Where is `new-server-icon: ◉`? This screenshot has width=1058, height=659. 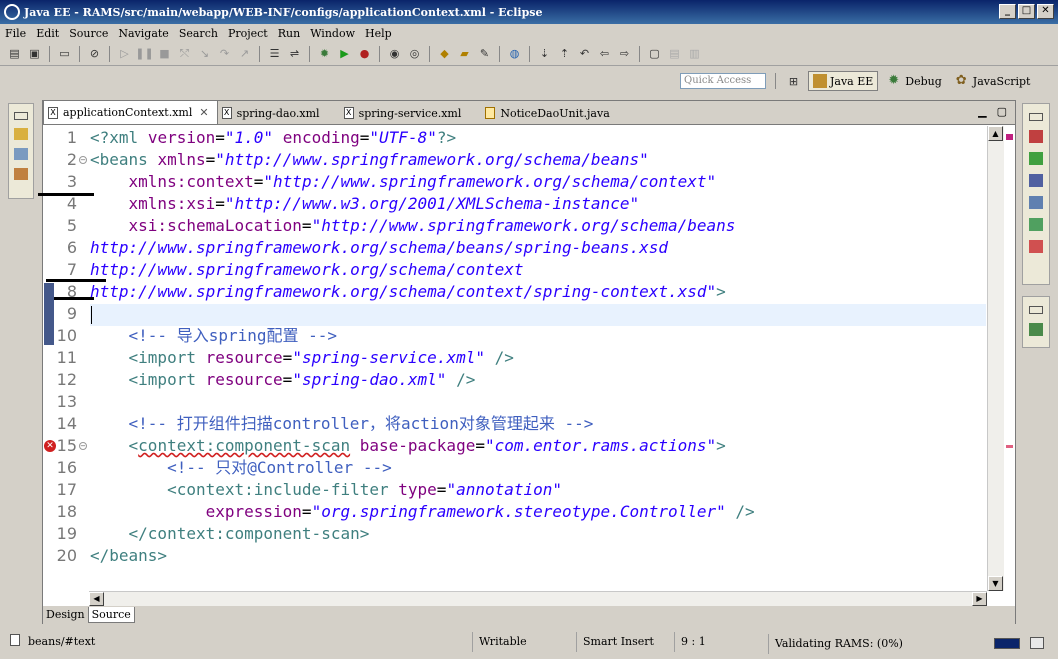
new-server-icon: ◉ is located at coordinates (394, 54).